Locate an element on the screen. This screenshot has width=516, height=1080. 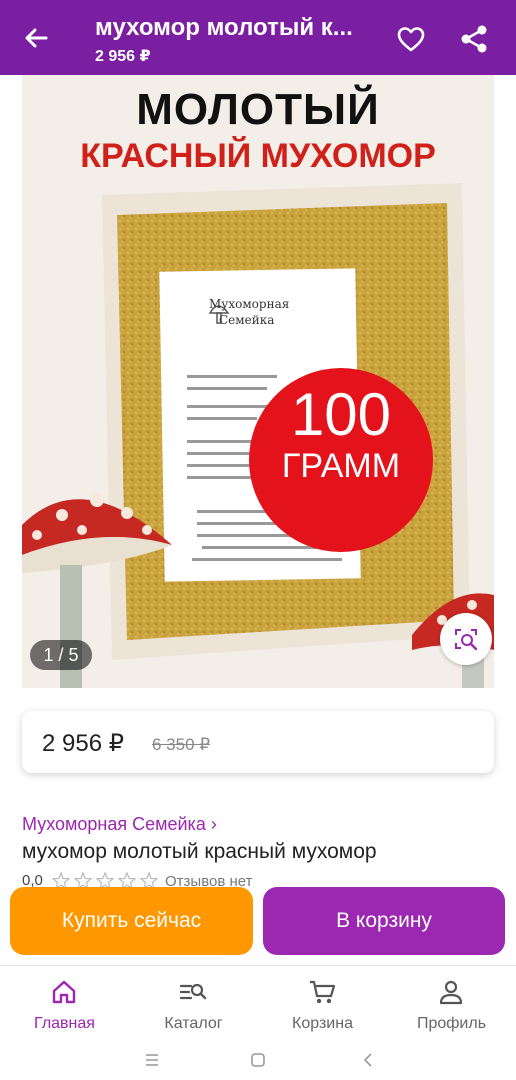
badge-unit: ГРАММ is located at coordinates (341, 466).